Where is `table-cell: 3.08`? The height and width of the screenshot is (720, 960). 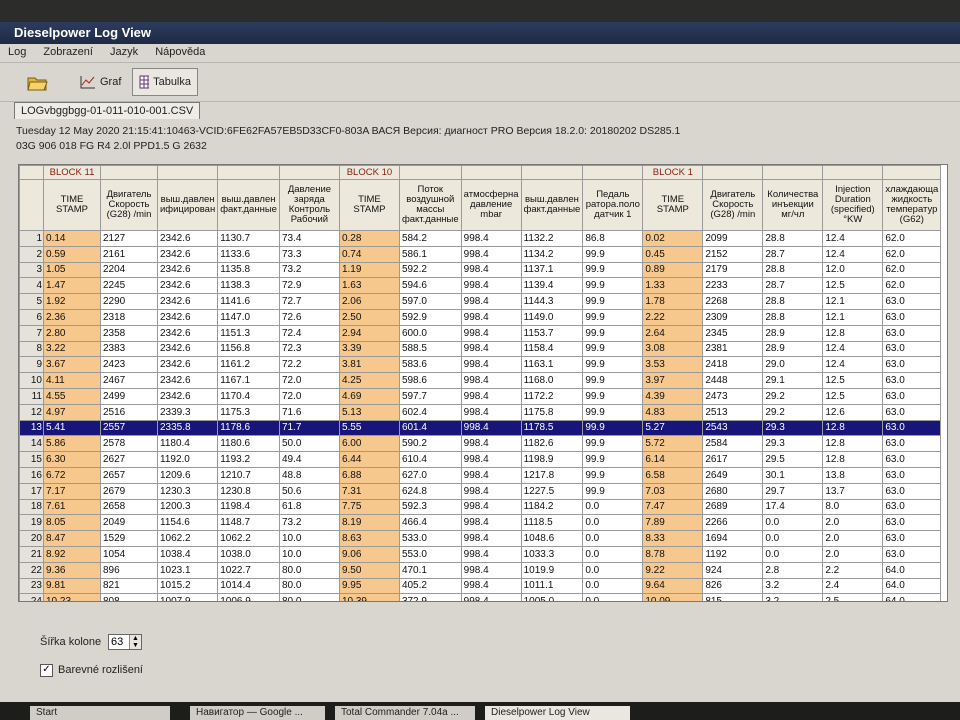
table-cell: 3.08 is located at coordinates (673, 349).